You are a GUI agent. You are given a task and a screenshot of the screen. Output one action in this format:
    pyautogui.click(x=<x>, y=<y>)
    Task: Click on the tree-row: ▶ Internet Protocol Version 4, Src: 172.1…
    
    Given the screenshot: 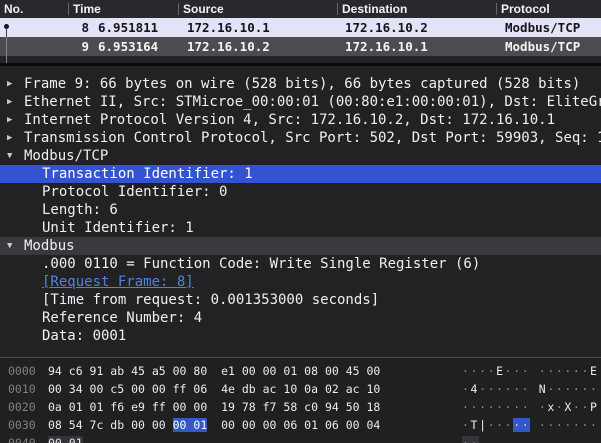 What is the action you would take?
    pyautogui.click(x=300, y=120)
    